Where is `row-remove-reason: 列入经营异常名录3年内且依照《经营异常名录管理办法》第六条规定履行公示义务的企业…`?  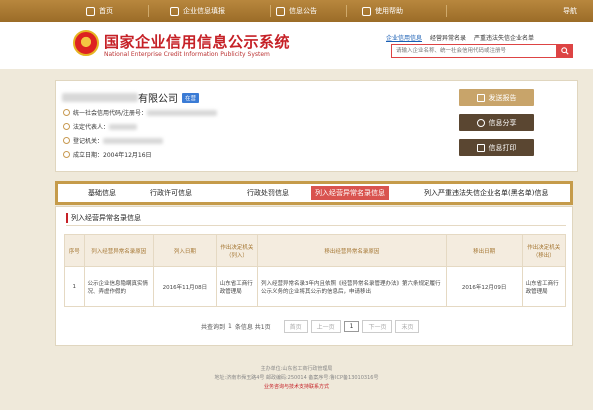 row-remove-reason: 列入经营异常名录3年内且依照《经营异常名录管理办法》第六条规定履行公示义务的企业… is located at coordinates (352, 286).